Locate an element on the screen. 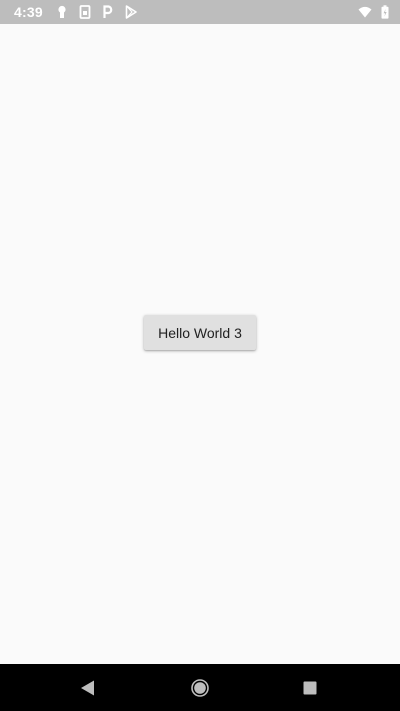 The height and width of the screenshot is (711, 400). play-store-icon is located at coordinates (131, 12).